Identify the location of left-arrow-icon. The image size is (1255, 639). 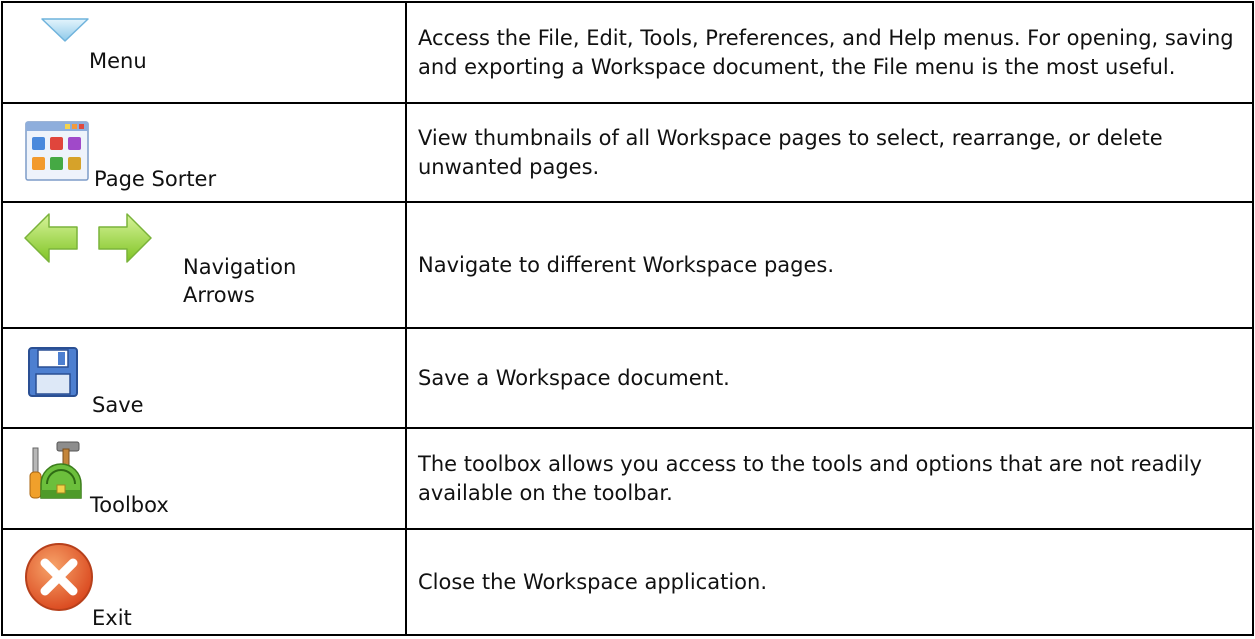
(51, 238).